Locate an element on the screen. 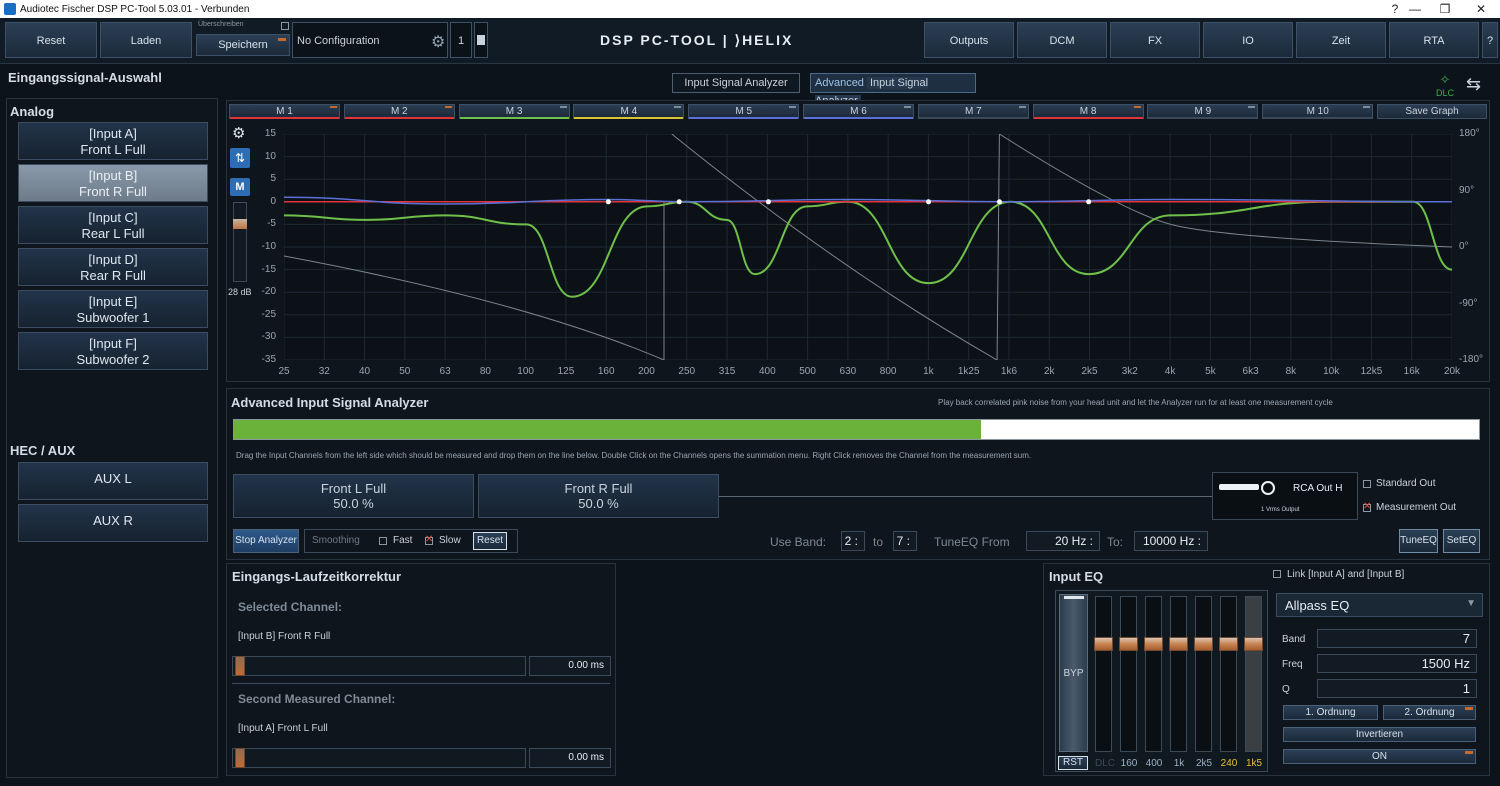 The width and height of the screenshot is (1500, 786). memory-slot-10: M 10 is located at coordinates (1318, 111).